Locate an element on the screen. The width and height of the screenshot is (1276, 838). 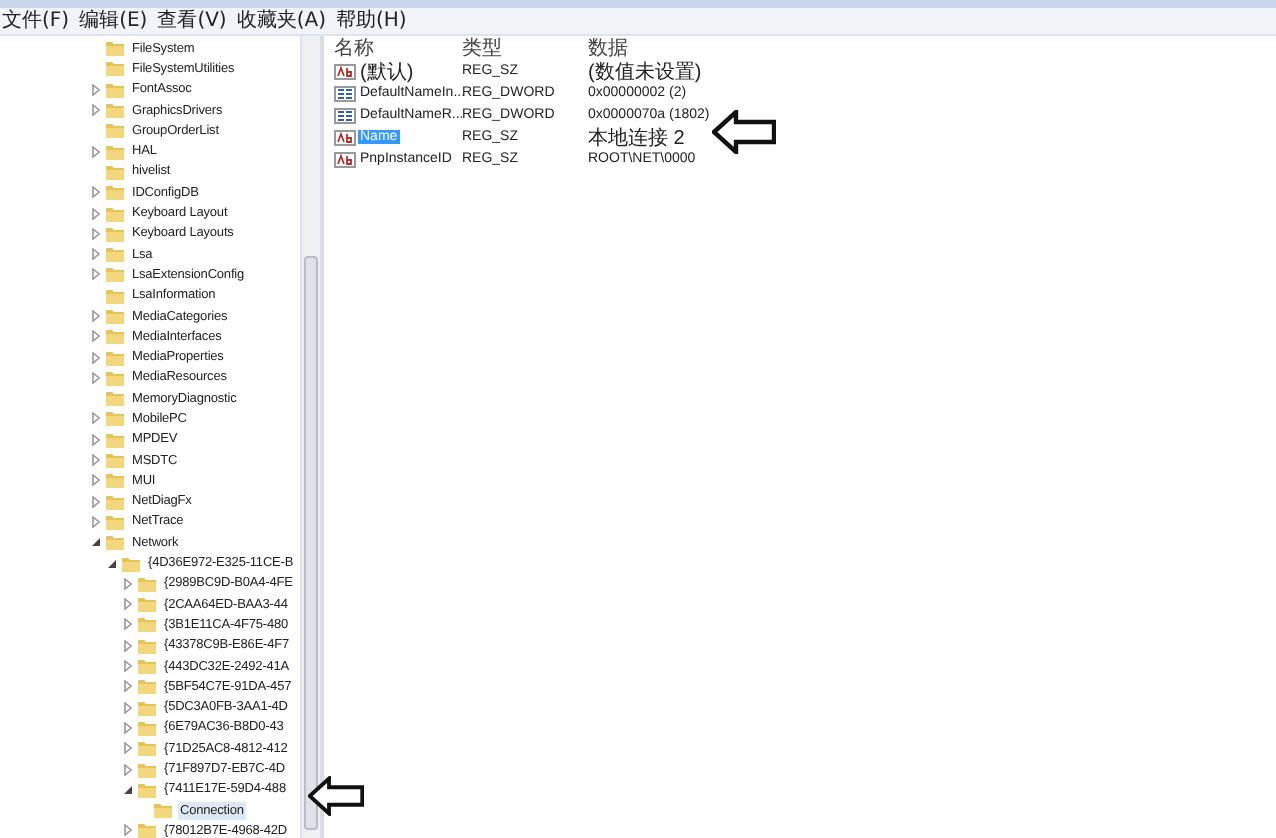
value-data: 本地连接 2 is located at coordinates (636, 138).